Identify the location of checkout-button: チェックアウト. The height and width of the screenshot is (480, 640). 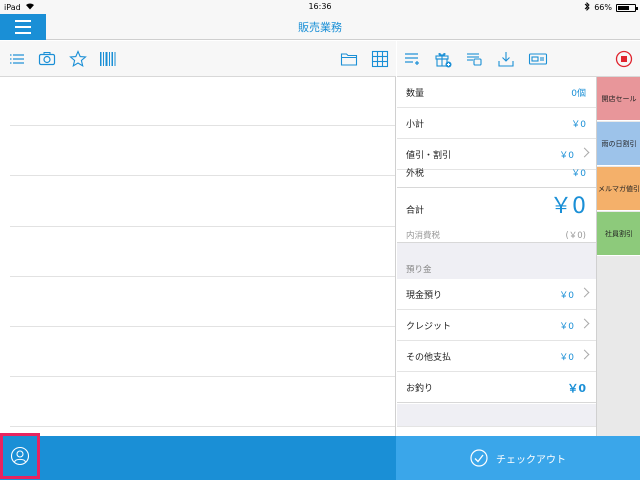
(518, 458).